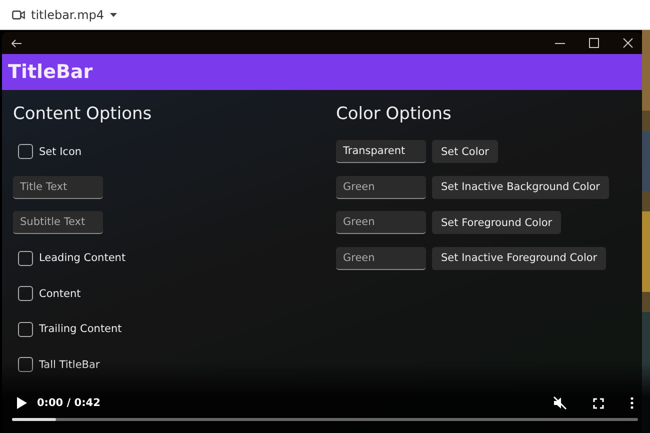  I want to click on set-color-button: Set Color, so click(465, 152).